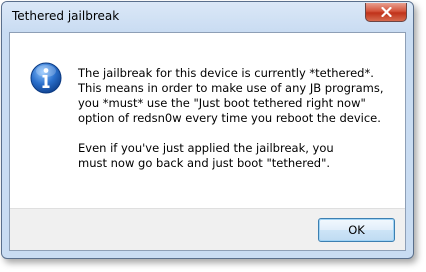  What do you see at coordinates (66, 16) in the screenshot?
I see `window-title: Tethered jailbreak` at bounding box center [66, 16].